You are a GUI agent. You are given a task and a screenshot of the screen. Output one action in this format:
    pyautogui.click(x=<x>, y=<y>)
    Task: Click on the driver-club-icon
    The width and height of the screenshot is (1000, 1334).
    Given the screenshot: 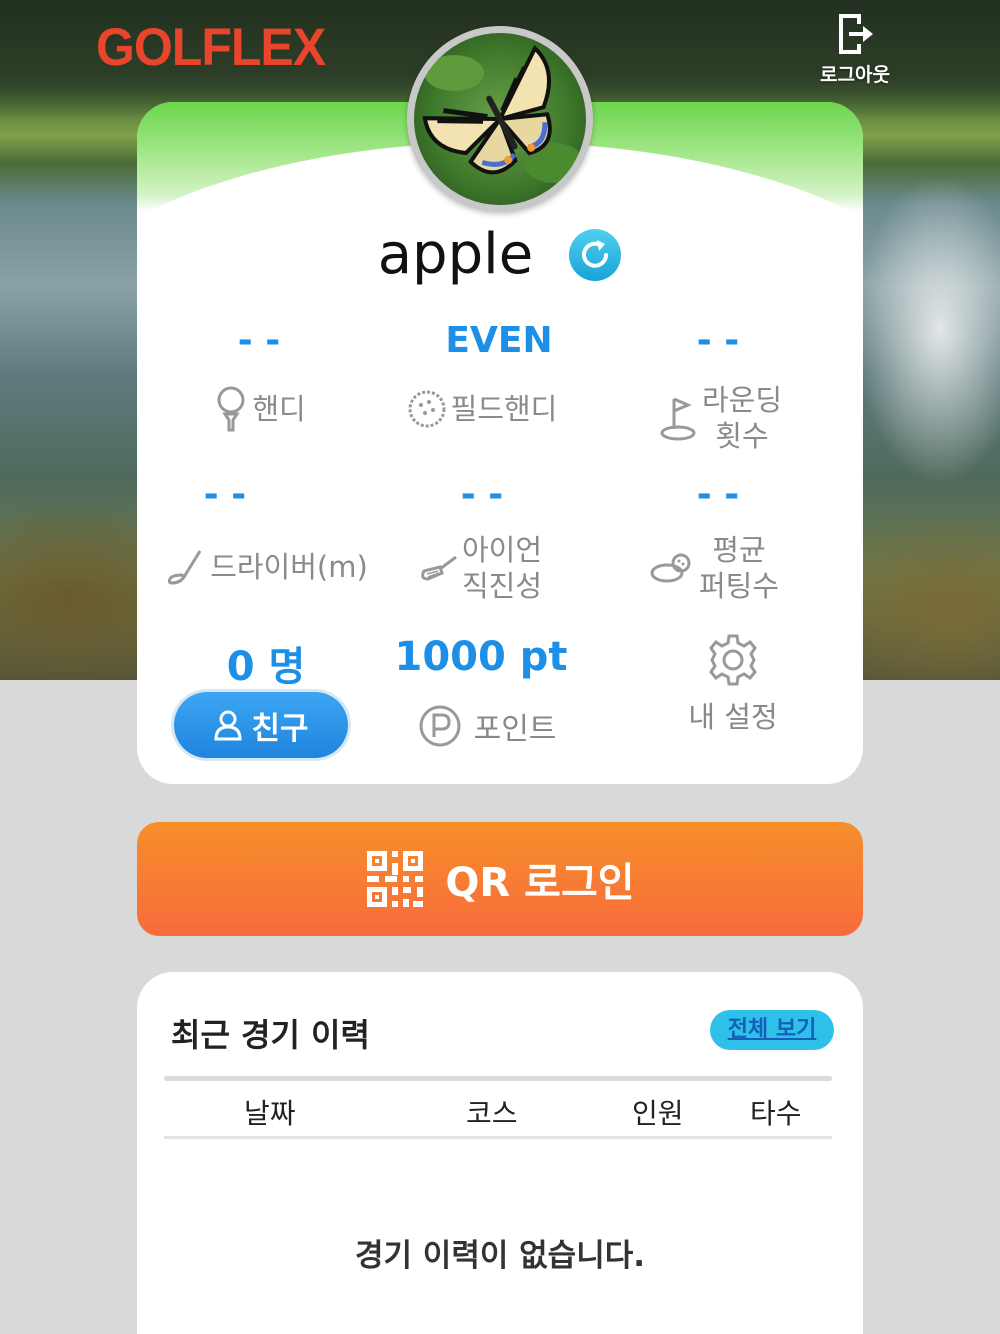 What is the action you would take?
    pyautogui.click(x=185, y=567)
    